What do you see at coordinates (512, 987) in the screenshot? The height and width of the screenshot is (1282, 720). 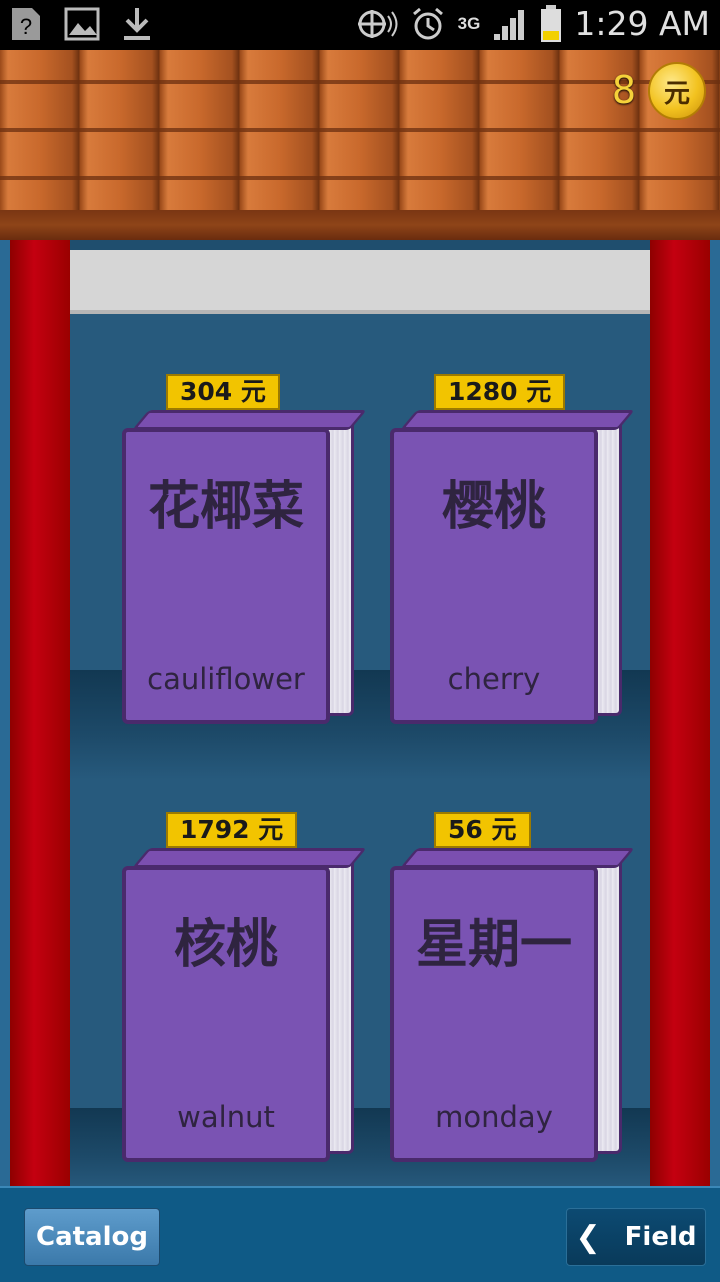 I see `book-card: 星期一 monday 56 元` at bounding box center [512, 987].